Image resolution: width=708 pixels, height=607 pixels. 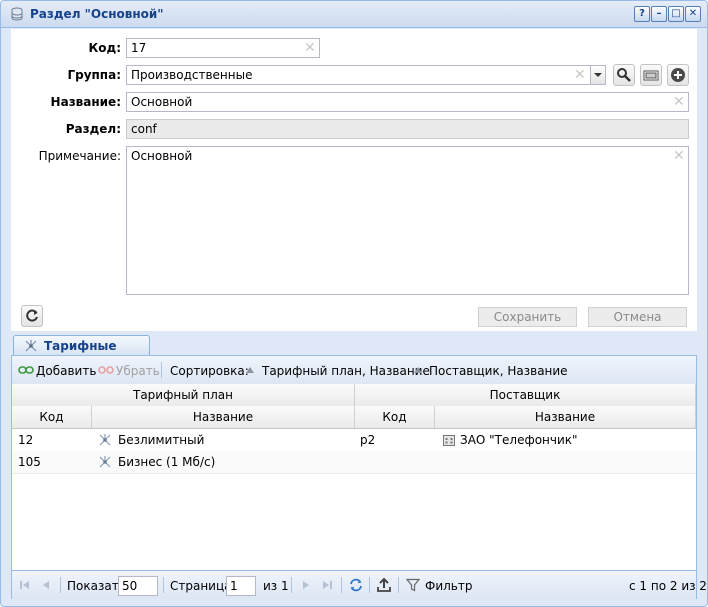 What do you see at coordinates (192, 75) in the screenshot?
I see `gruppa-value: Производственные` at bounding box center [192, 75].